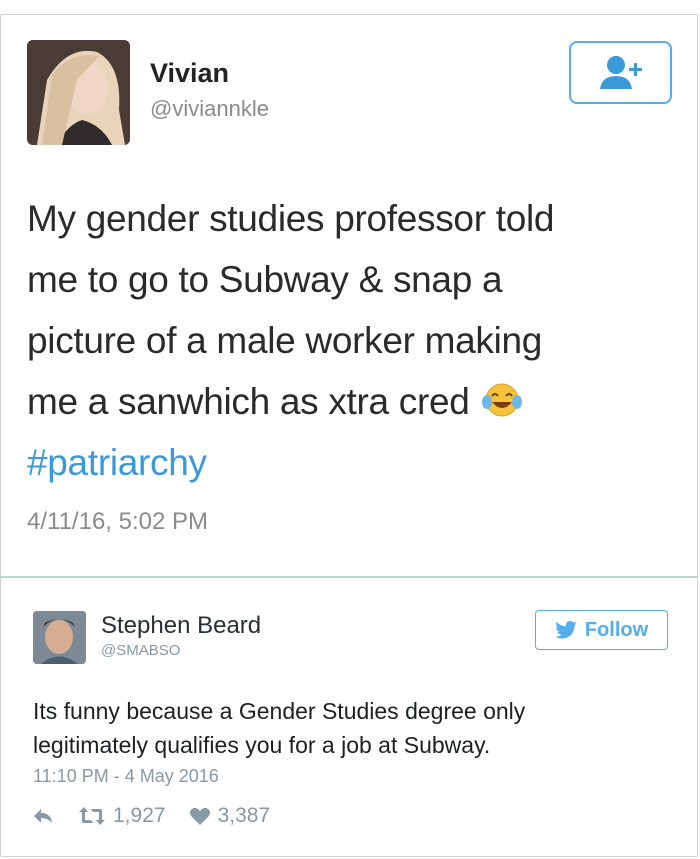  I want to click on retweet-button: 1,927, so click(122, 816).